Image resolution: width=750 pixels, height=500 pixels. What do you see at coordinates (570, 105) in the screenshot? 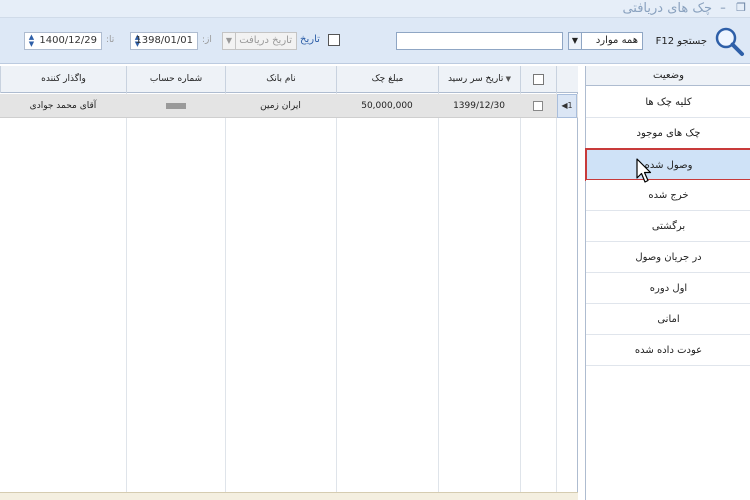
I see `row-number: 1` at bounding box center [570, 105].